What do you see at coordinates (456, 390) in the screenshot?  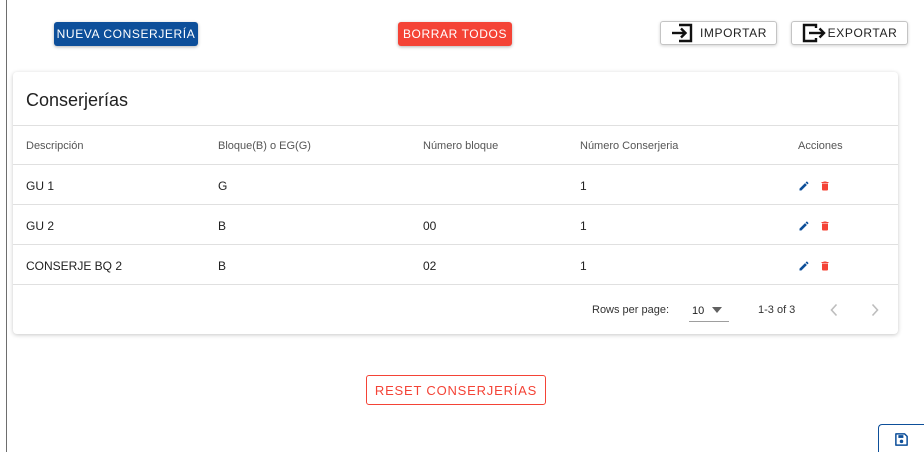 I see `reset-conserjerias-button: RESET CONSERJERÍAS` at bounding box center [456, 390].